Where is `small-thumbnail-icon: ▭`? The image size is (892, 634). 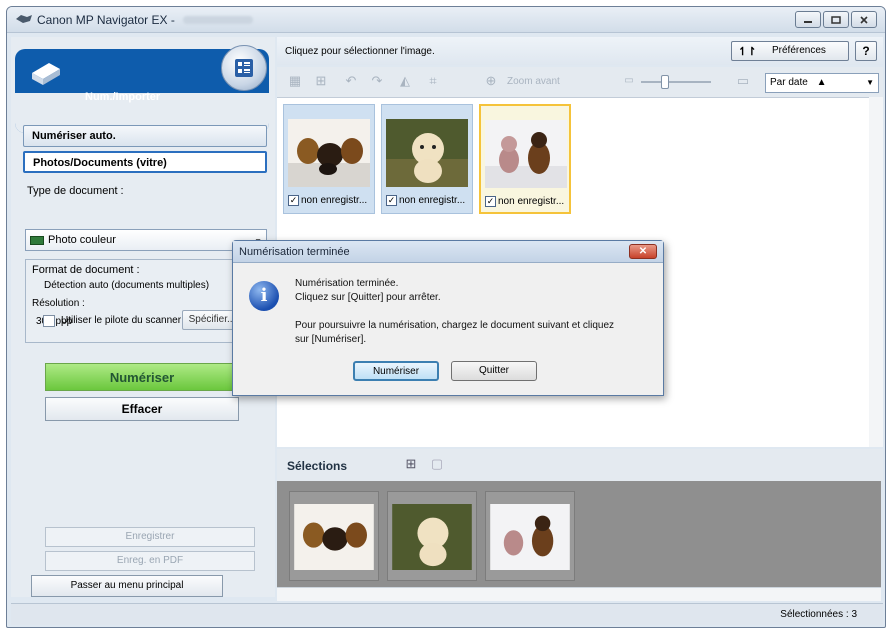
small-thumbnail-icon: ▭ is located at coordinates (629, 81).